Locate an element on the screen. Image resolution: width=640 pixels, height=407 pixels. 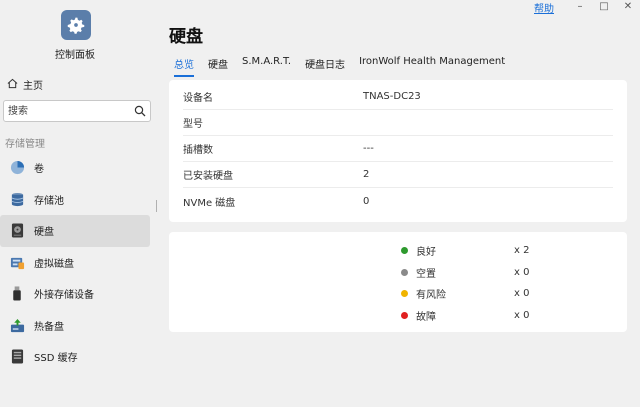
info-value: 2 is located at coordinates (366, 174).